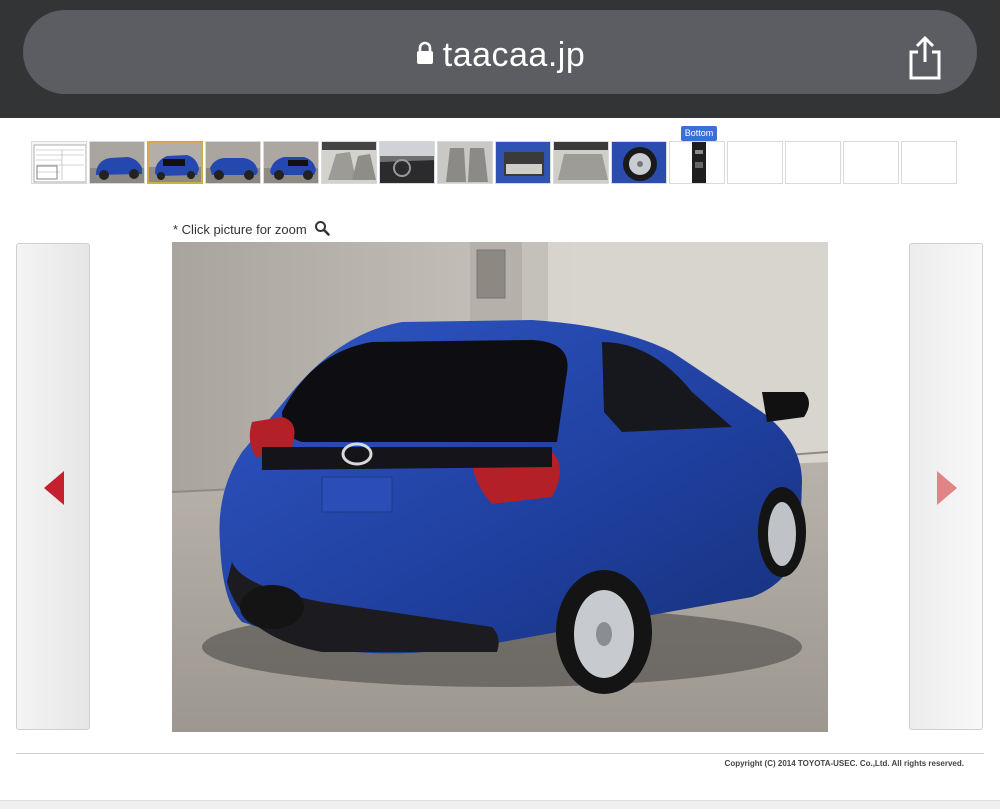 The image size is (1000, 809). What do you see at coordinates (425, 54) in the screenshot?
I see `lock-icon` at bounding box center [425, 54].